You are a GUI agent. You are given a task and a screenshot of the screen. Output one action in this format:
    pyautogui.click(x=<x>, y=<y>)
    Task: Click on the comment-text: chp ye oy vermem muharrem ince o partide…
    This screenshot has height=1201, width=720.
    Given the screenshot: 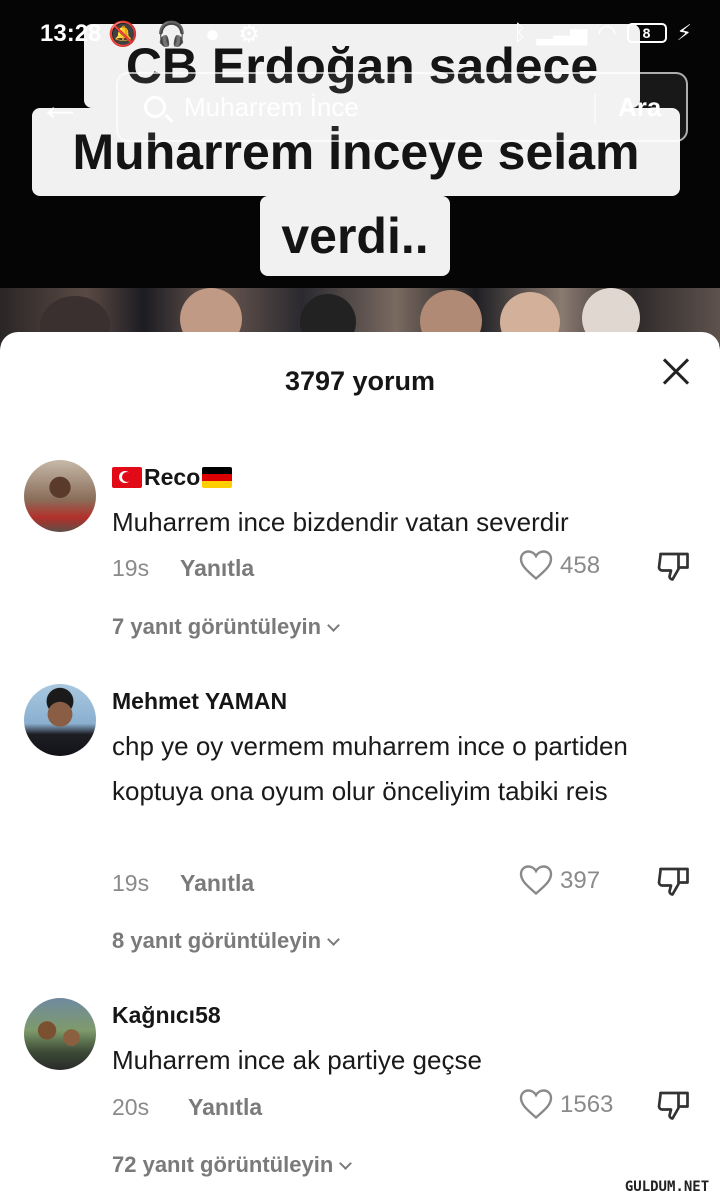 What is the action you would take?
    pyautogui.click(x=370, y=768)
    